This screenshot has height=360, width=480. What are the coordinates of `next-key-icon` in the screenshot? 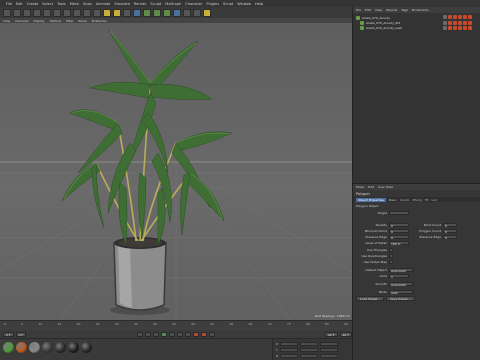 It's located at (179, 334).